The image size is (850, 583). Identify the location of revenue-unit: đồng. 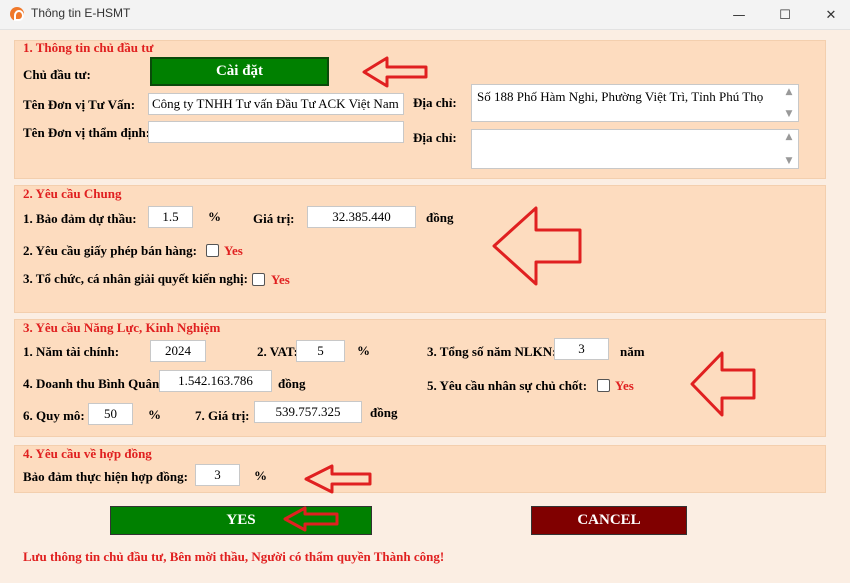
(292, 383).